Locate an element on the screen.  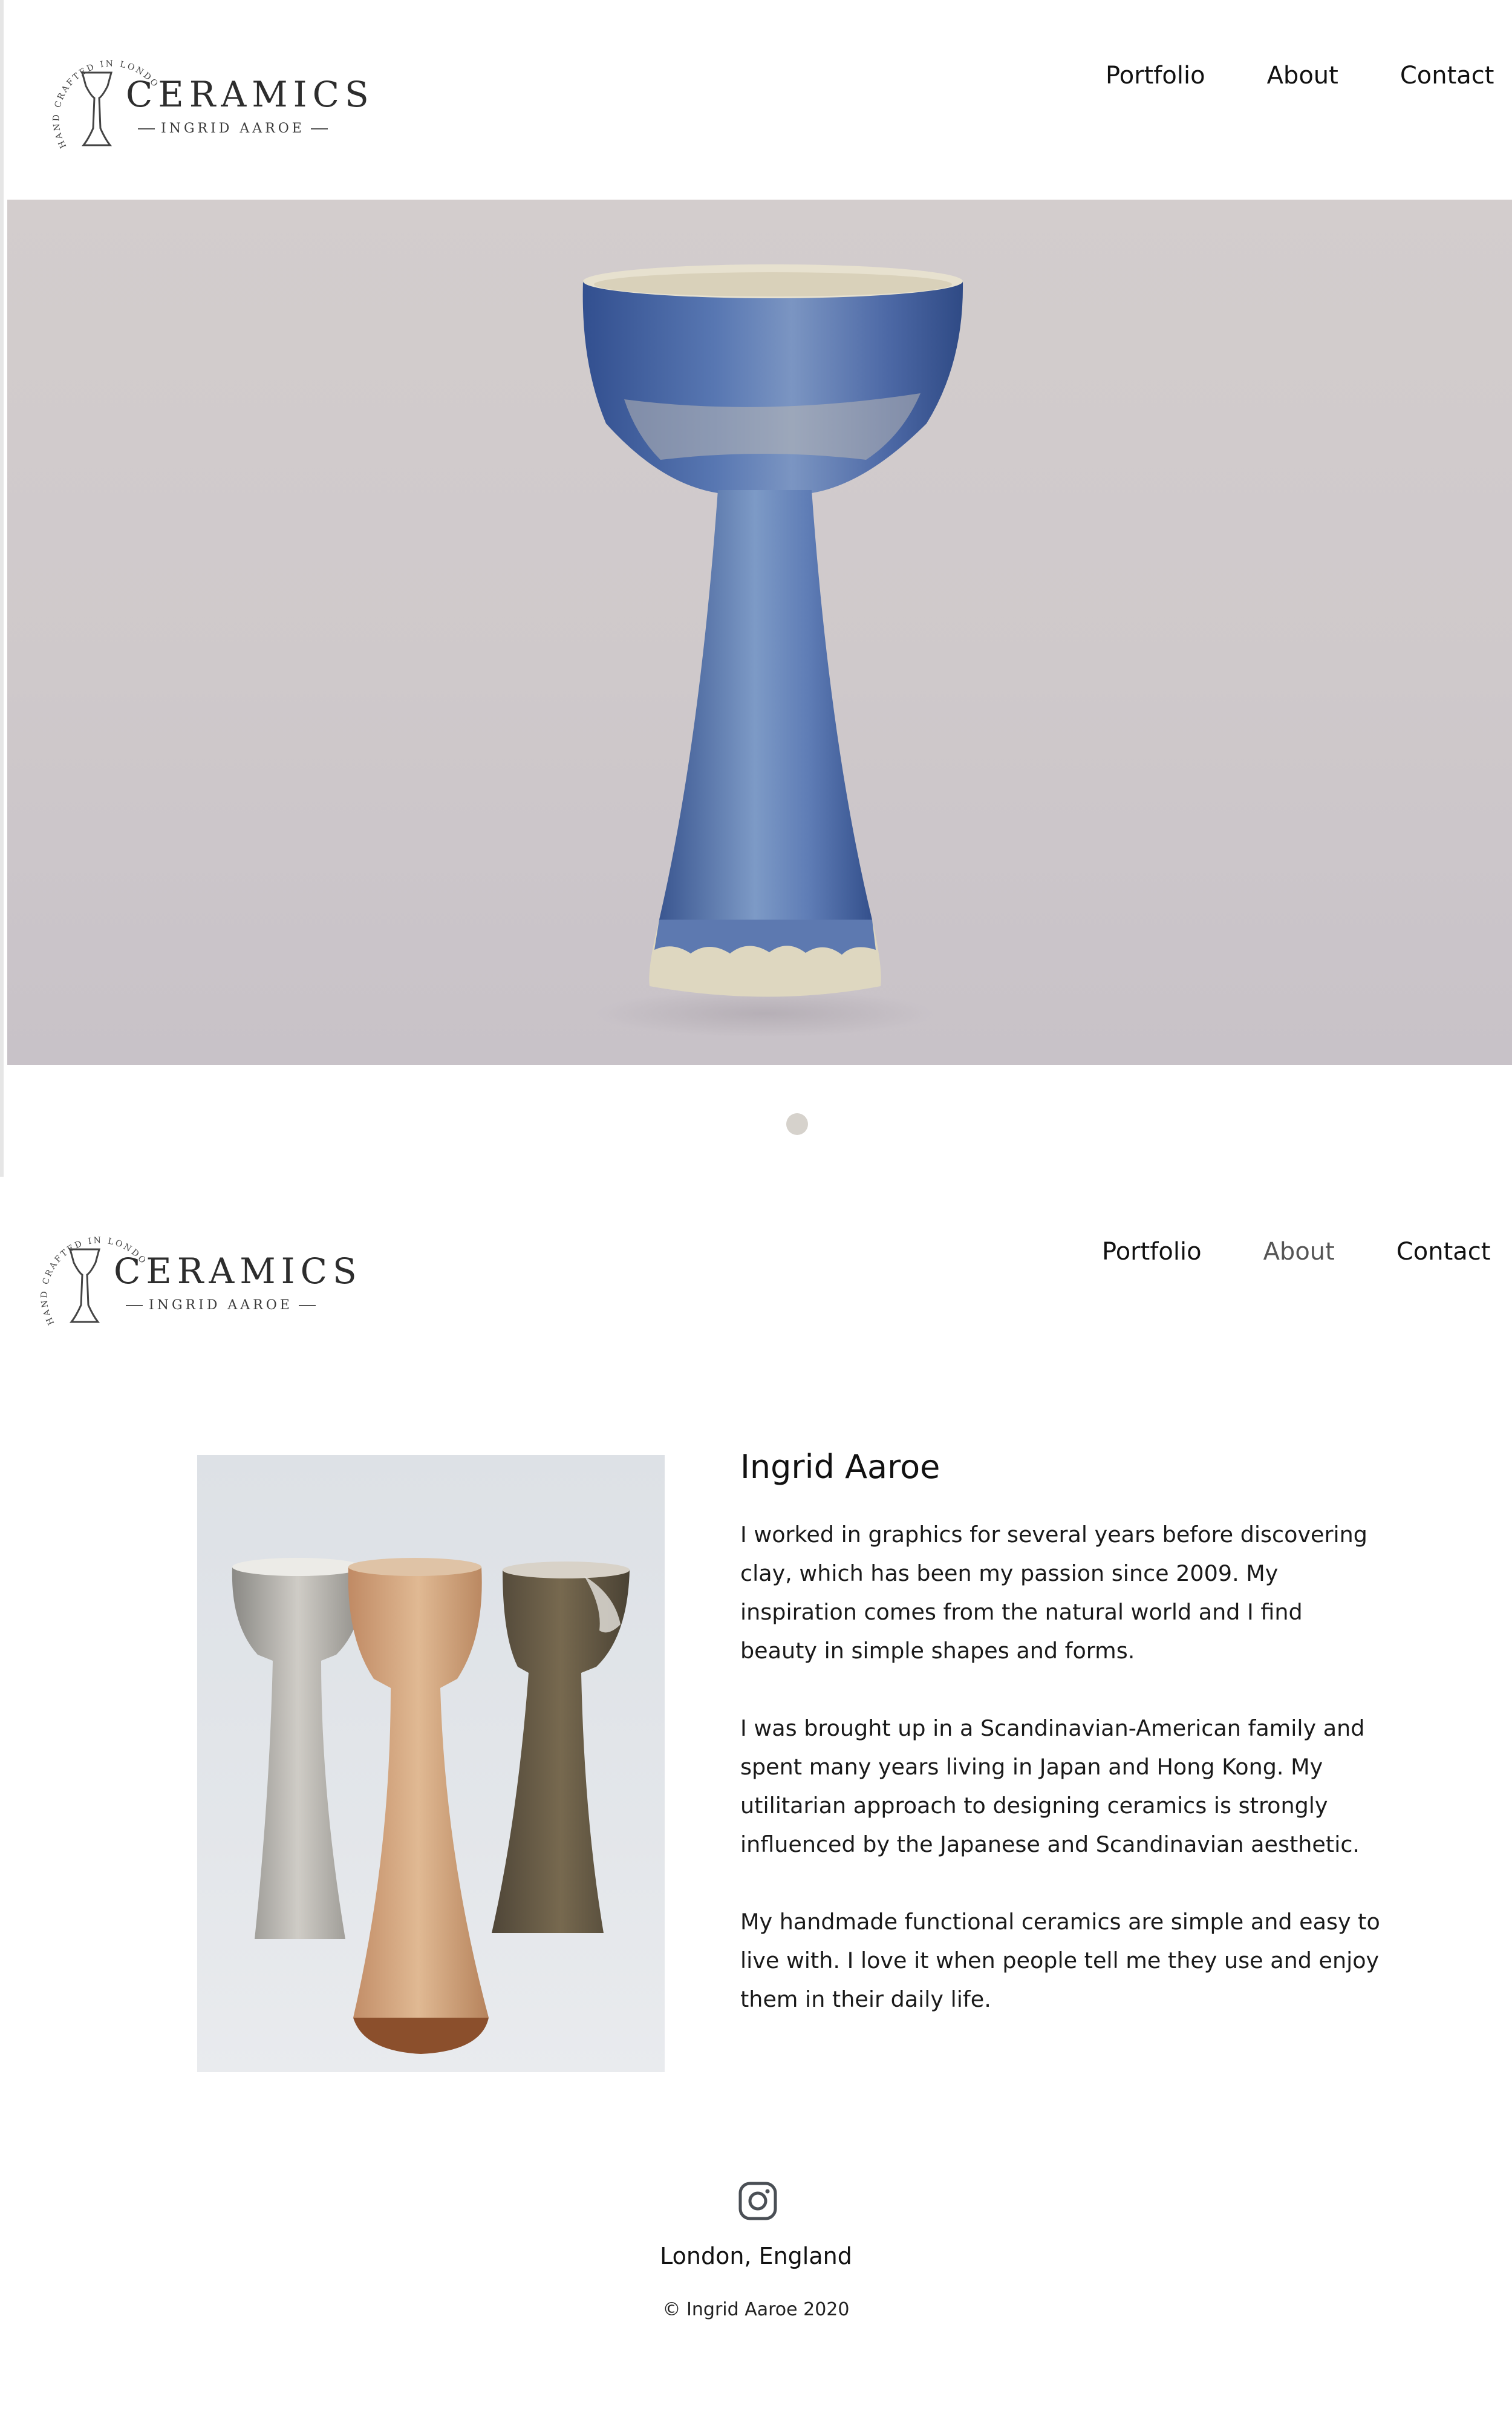
about-heading: Ingrid Aaroe is located at coordinates (840, 1467).